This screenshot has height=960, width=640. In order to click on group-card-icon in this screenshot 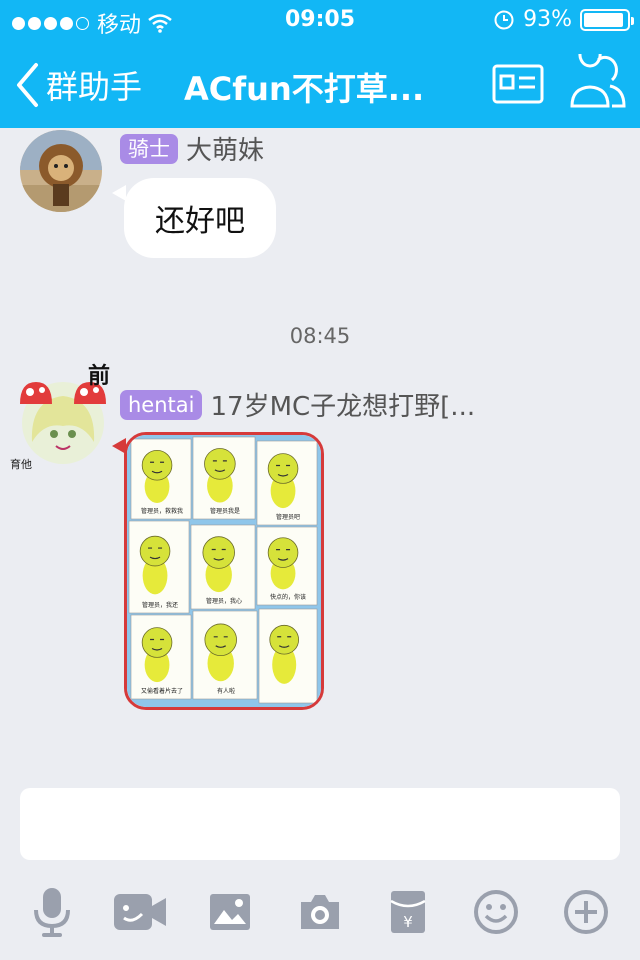, I will do `click(518, 84)`.